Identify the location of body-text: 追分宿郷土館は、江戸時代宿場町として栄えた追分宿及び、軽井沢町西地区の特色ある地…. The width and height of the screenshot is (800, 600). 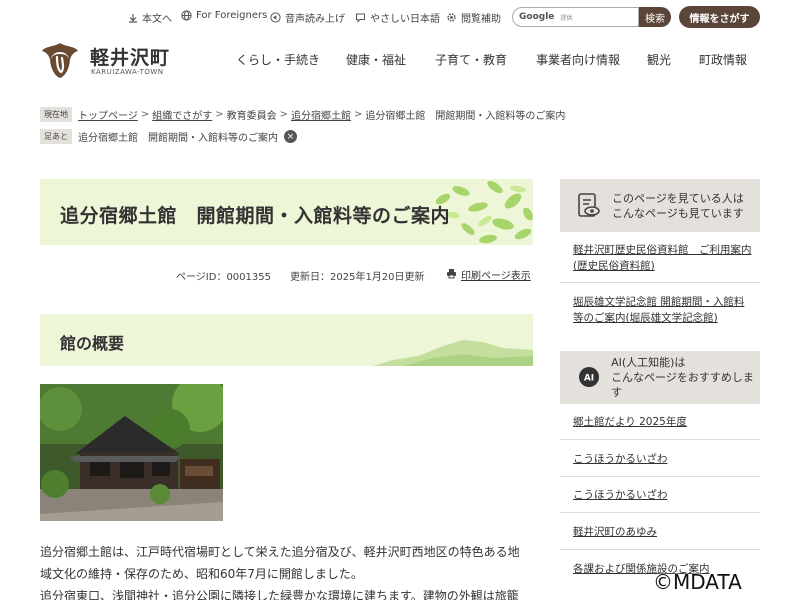
(290, 570).